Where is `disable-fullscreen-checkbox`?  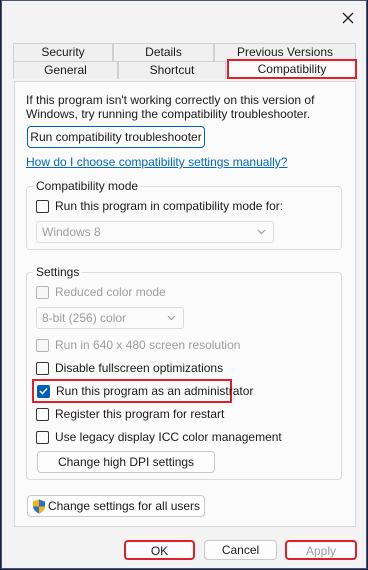
disable-fullscreen-checkbox is located at coordinates (42, 368).